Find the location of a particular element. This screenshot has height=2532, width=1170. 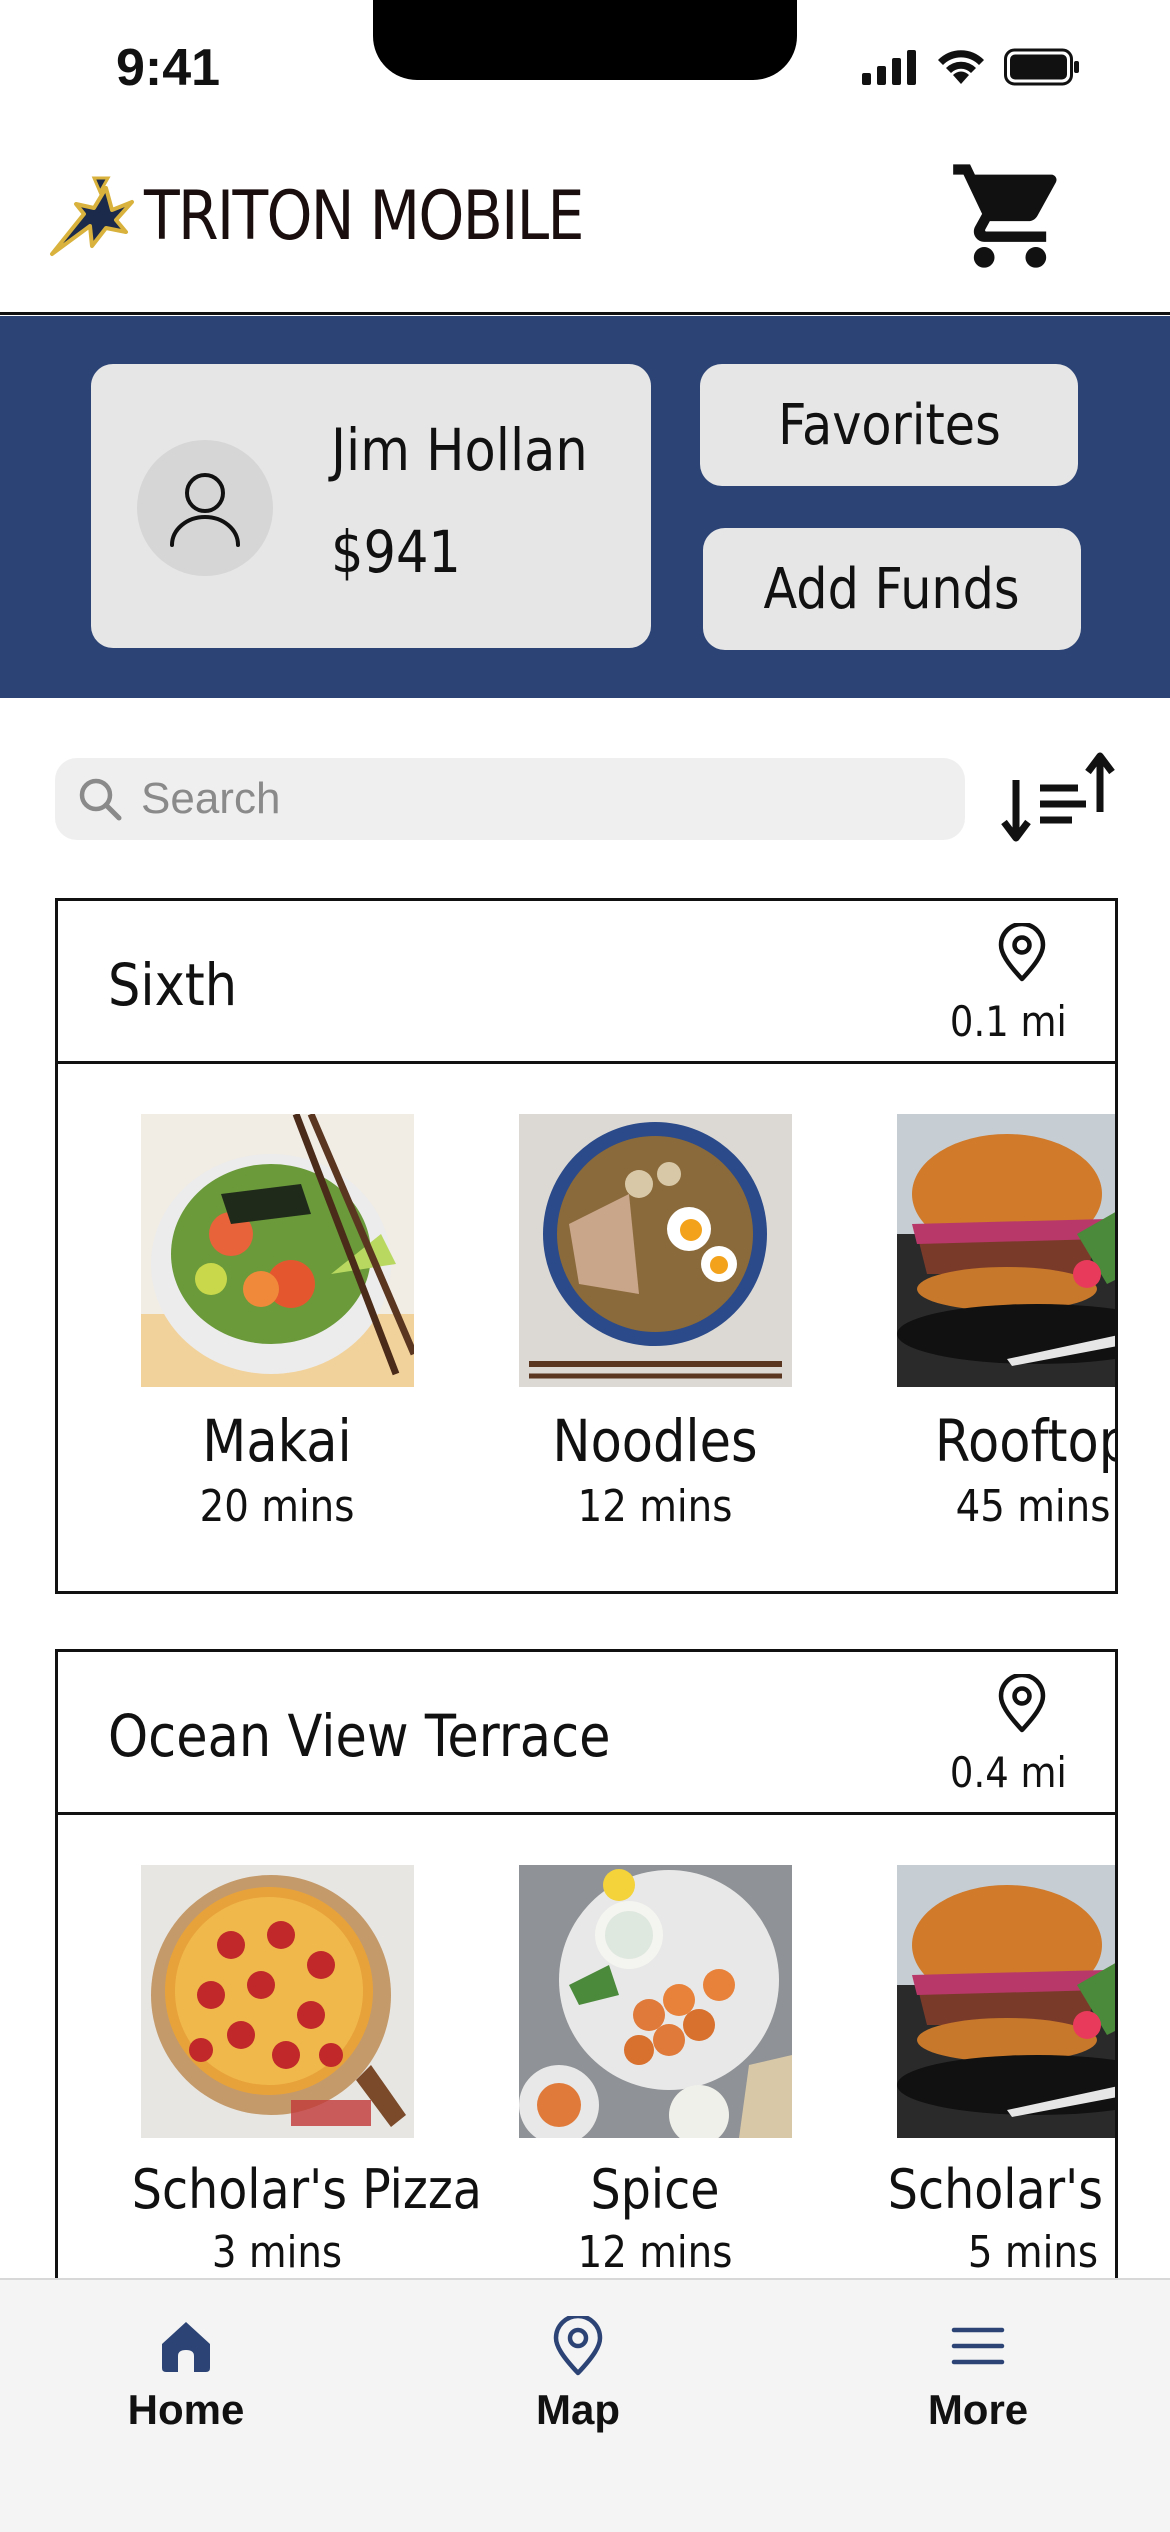

avatar is located at coordinates (205, 508).